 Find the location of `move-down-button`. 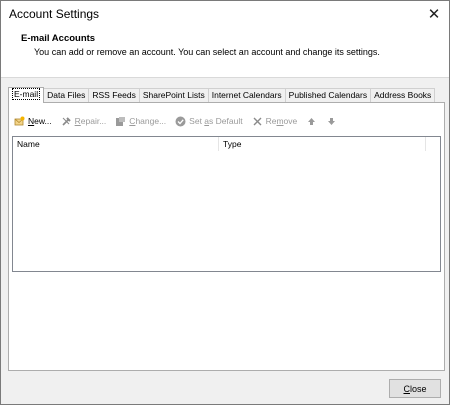

move-down-button is located at coordinates (331, 121).